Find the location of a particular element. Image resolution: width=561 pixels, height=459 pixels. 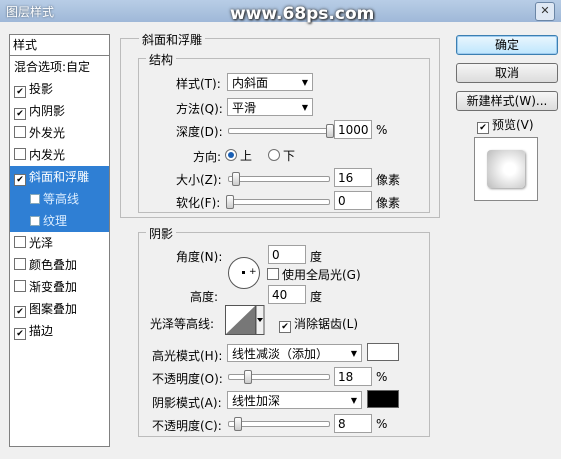

angle-label: 角度(N): is located at coordinates (199, 257).